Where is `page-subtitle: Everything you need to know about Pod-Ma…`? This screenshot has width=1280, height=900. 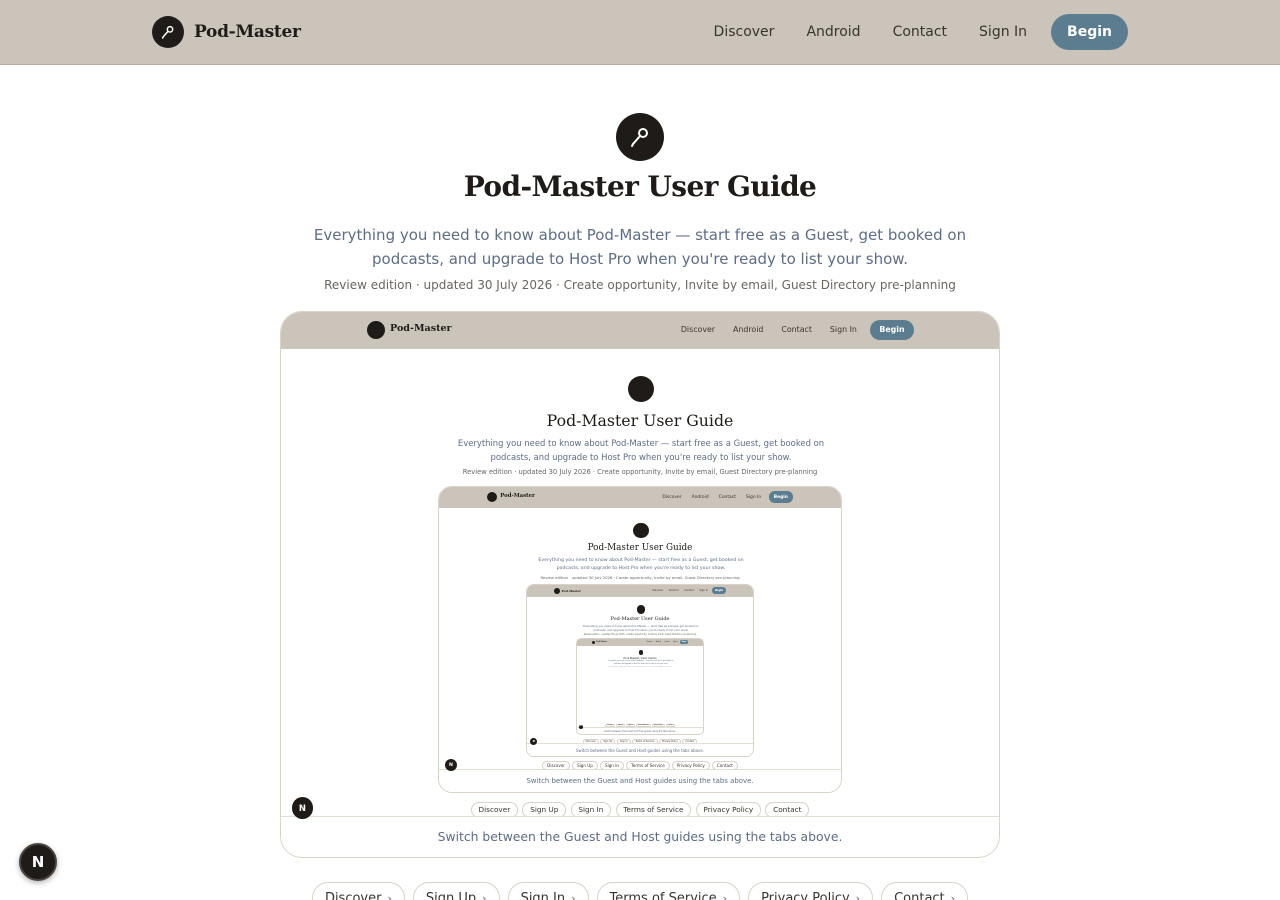
page-subtitle: Everything you need to know about Pod-Ma… is located at coordinates (640, 247).